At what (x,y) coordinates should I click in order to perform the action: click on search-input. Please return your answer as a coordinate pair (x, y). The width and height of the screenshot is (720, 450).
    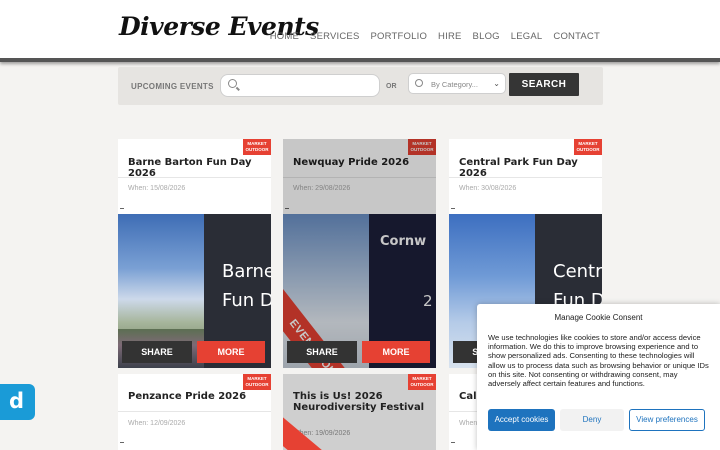
    Looking at the image, I should click on (300, 85).